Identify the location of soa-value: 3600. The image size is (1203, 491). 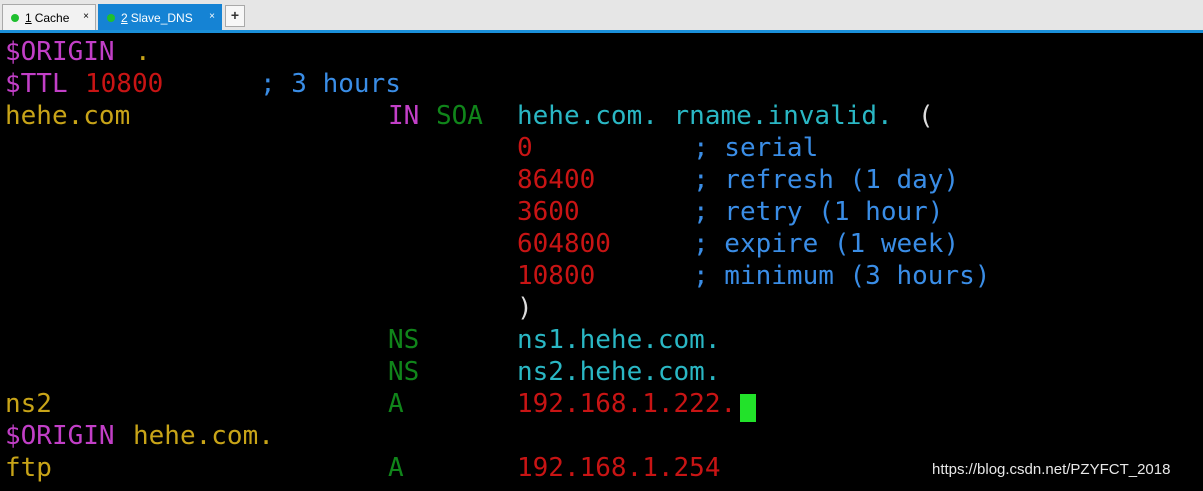
(548, 212).